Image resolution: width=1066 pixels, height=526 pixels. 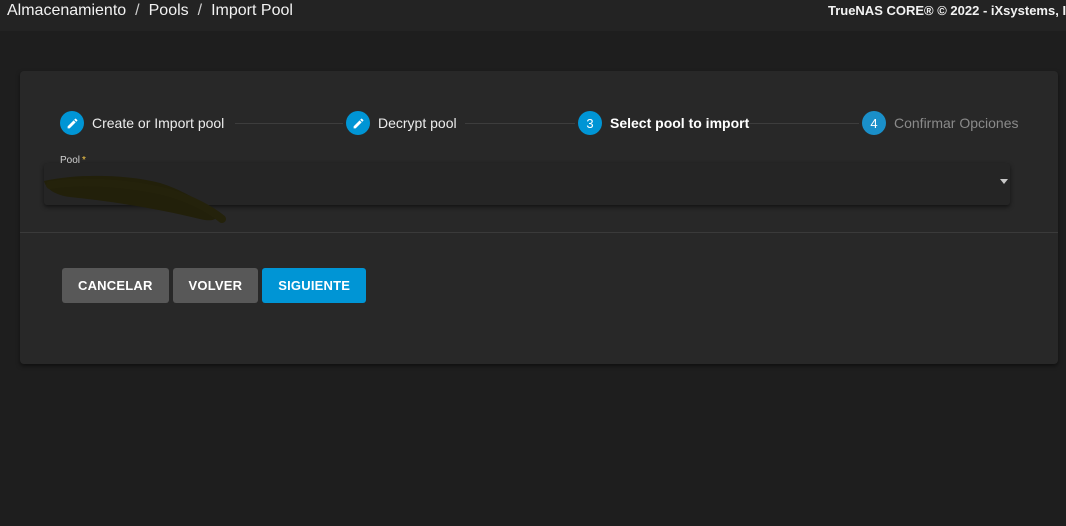 What do you see at coordinates (590, 123) in the screenshot?
I see `step-number-badge: 3` at bounding box center [590, 123].